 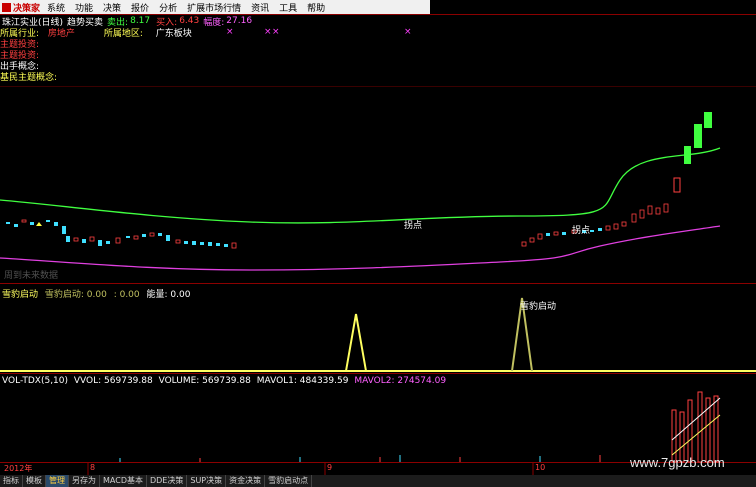 What do you see at coordinates (330, 467) in the screenshot?
I see `date-month-9: 9` at bounding box center [330, 467].